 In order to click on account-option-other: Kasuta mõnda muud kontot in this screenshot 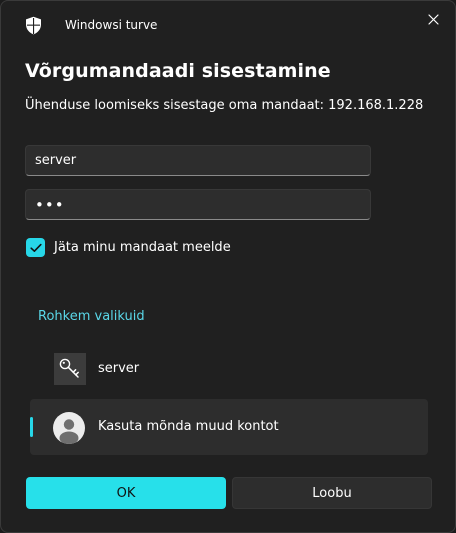, I will do `click(229, 427)`.